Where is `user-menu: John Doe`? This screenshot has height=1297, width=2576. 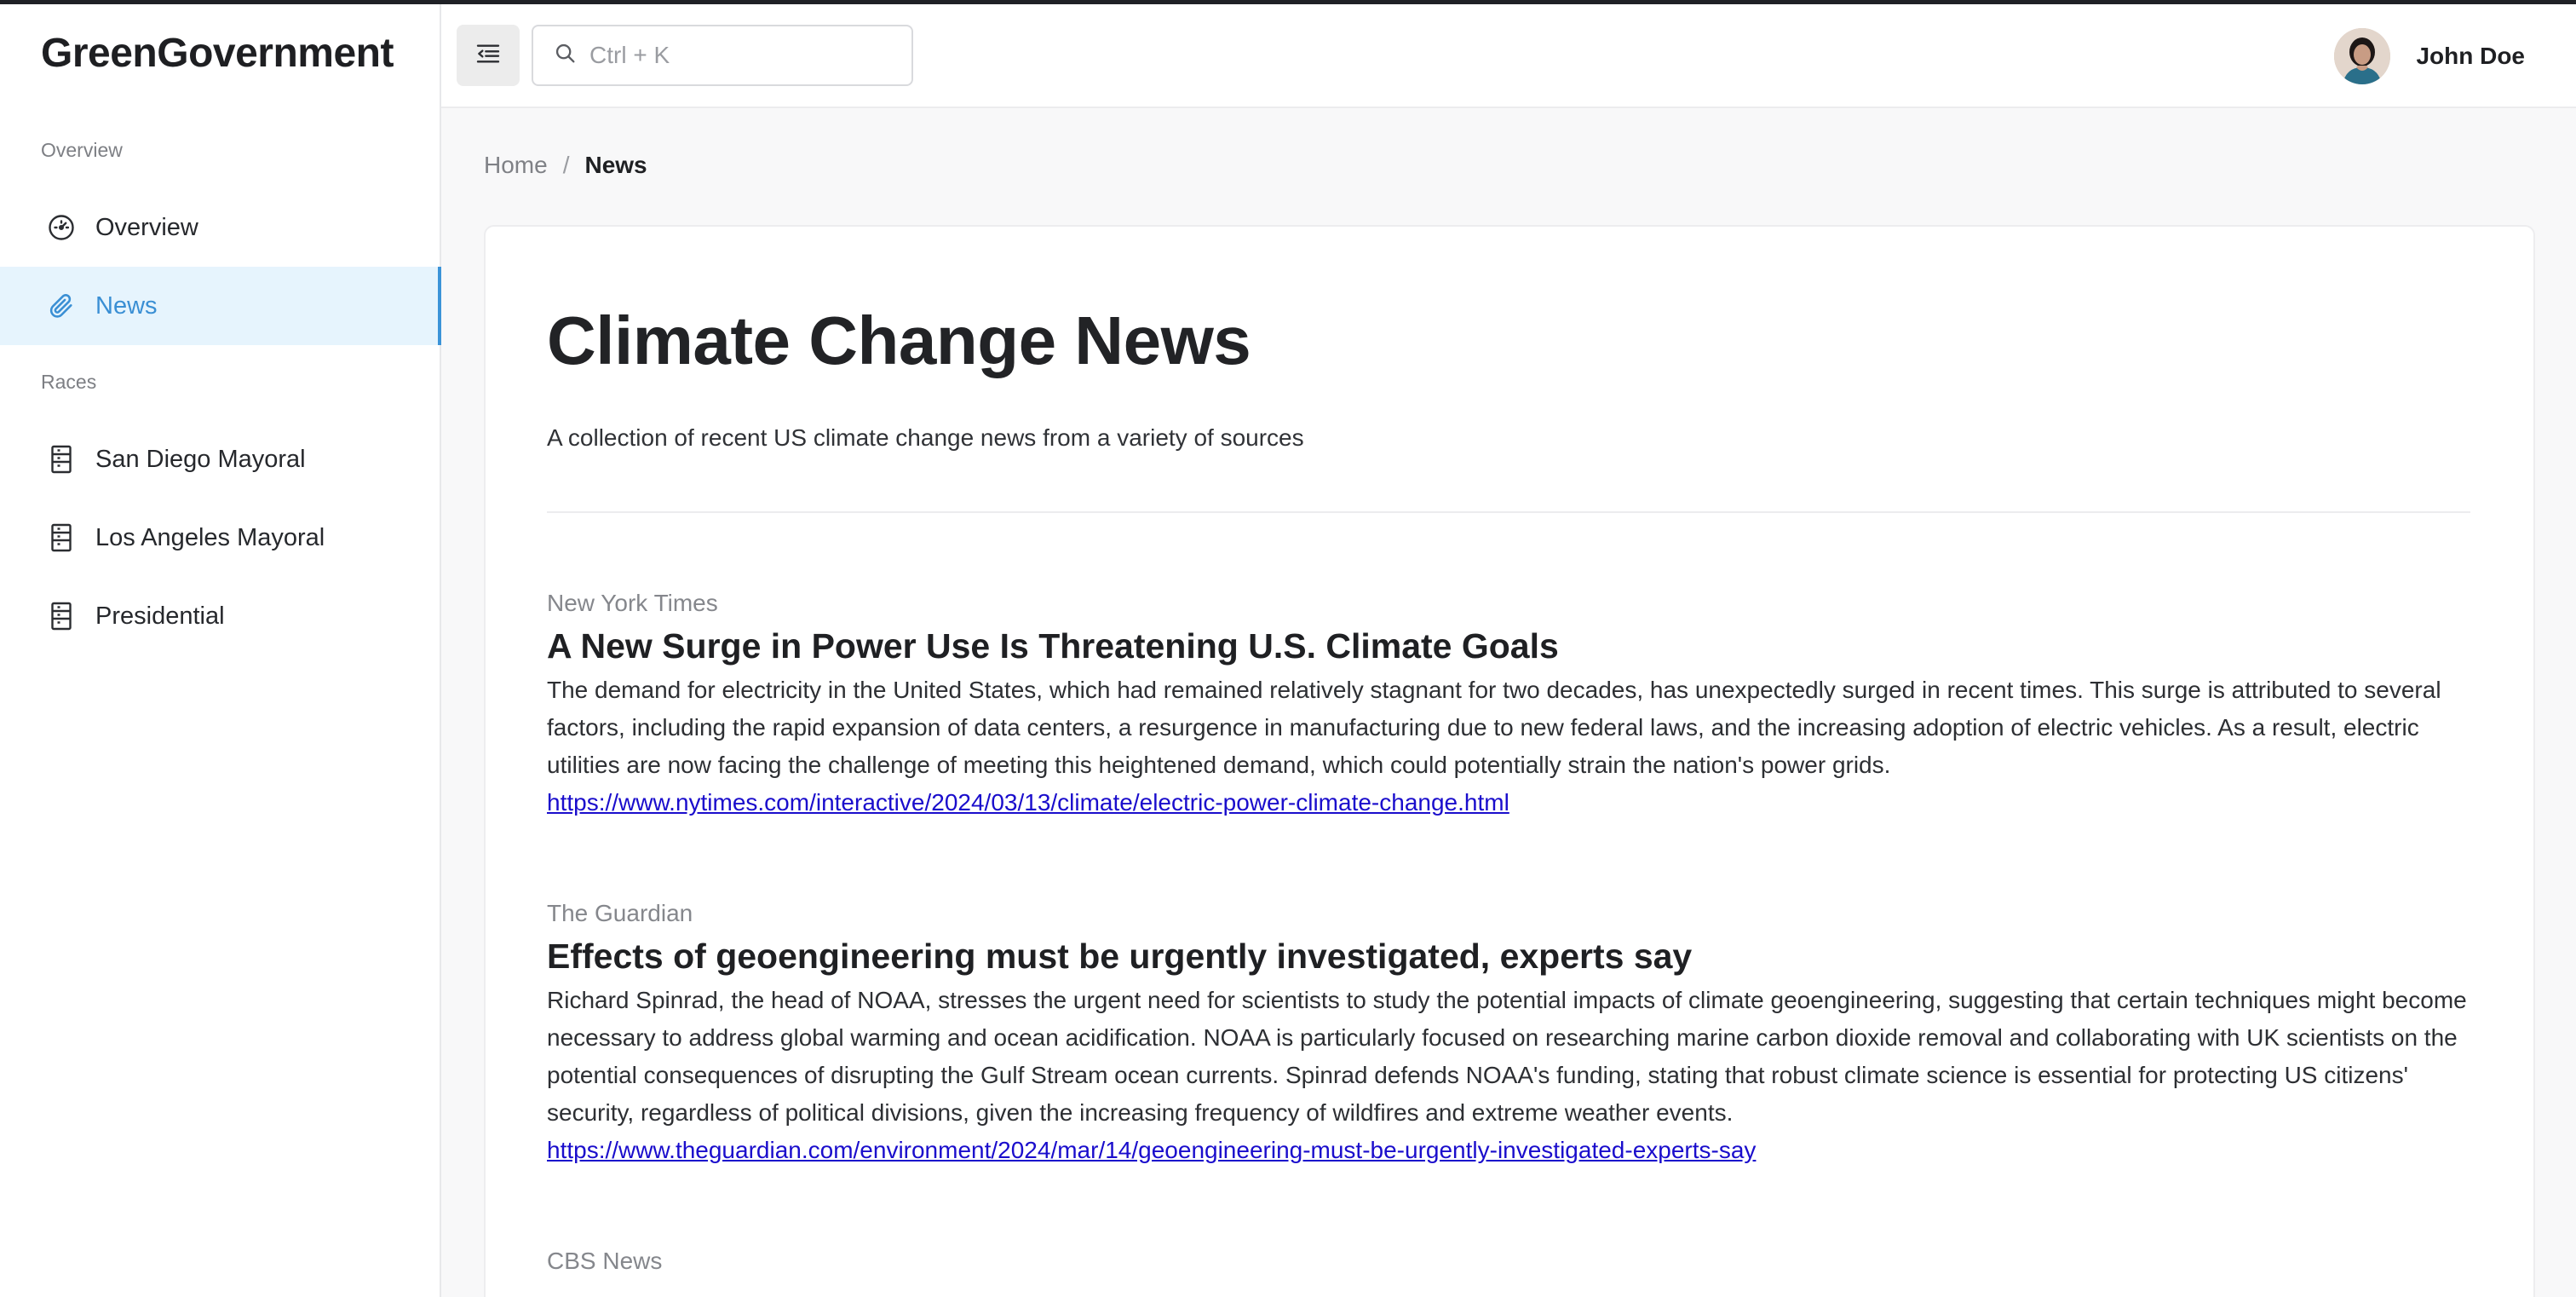
user-menu: John Doe is located at coordinates (2429, 56).